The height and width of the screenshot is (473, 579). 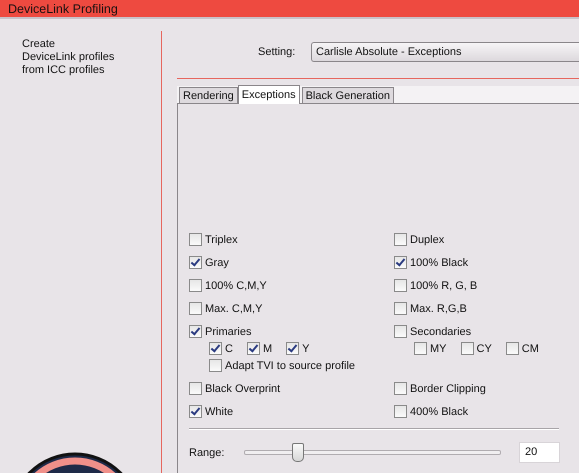 I want to click on option-label: Max. R,G,B, so click(x=438, y=308).